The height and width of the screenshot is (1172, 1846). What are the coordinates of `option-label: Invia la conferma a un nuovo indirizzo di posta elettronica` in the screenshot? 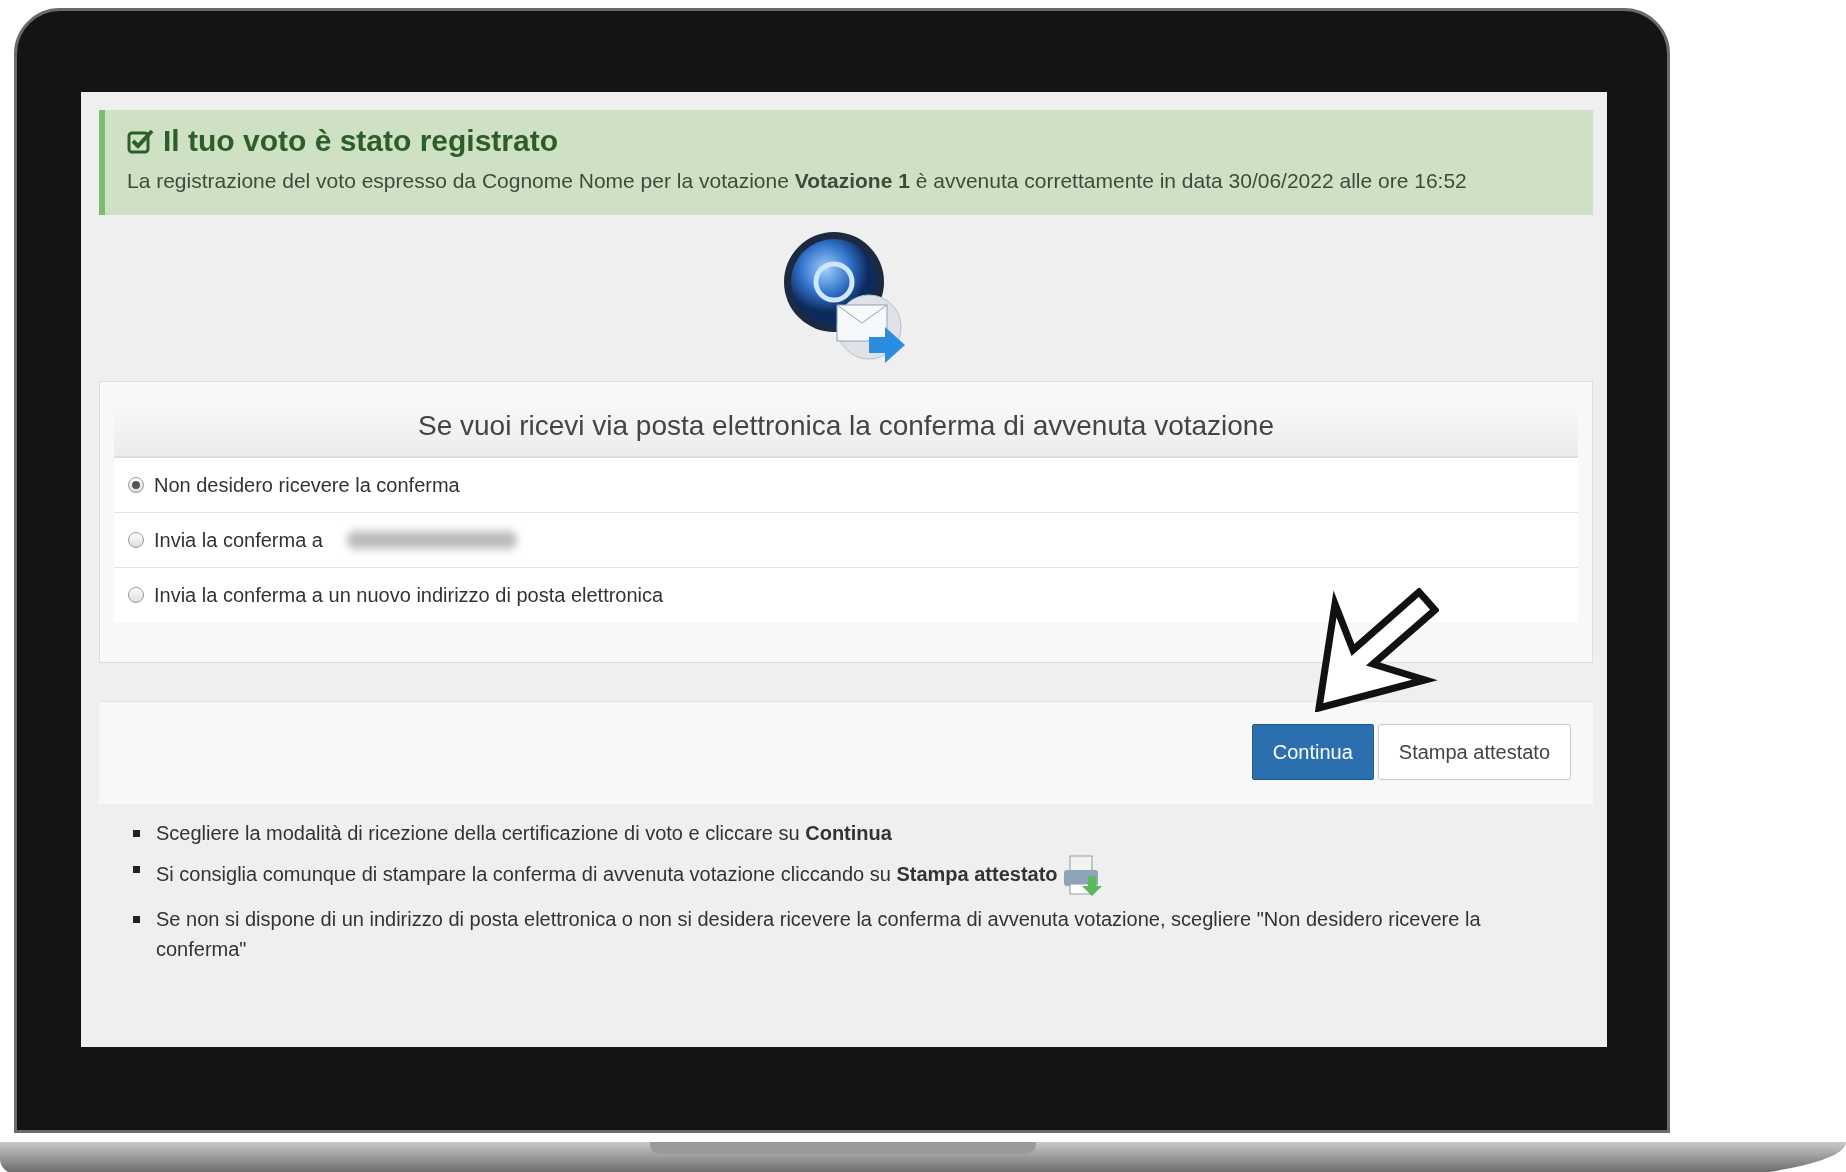 It's located at (409, 595).